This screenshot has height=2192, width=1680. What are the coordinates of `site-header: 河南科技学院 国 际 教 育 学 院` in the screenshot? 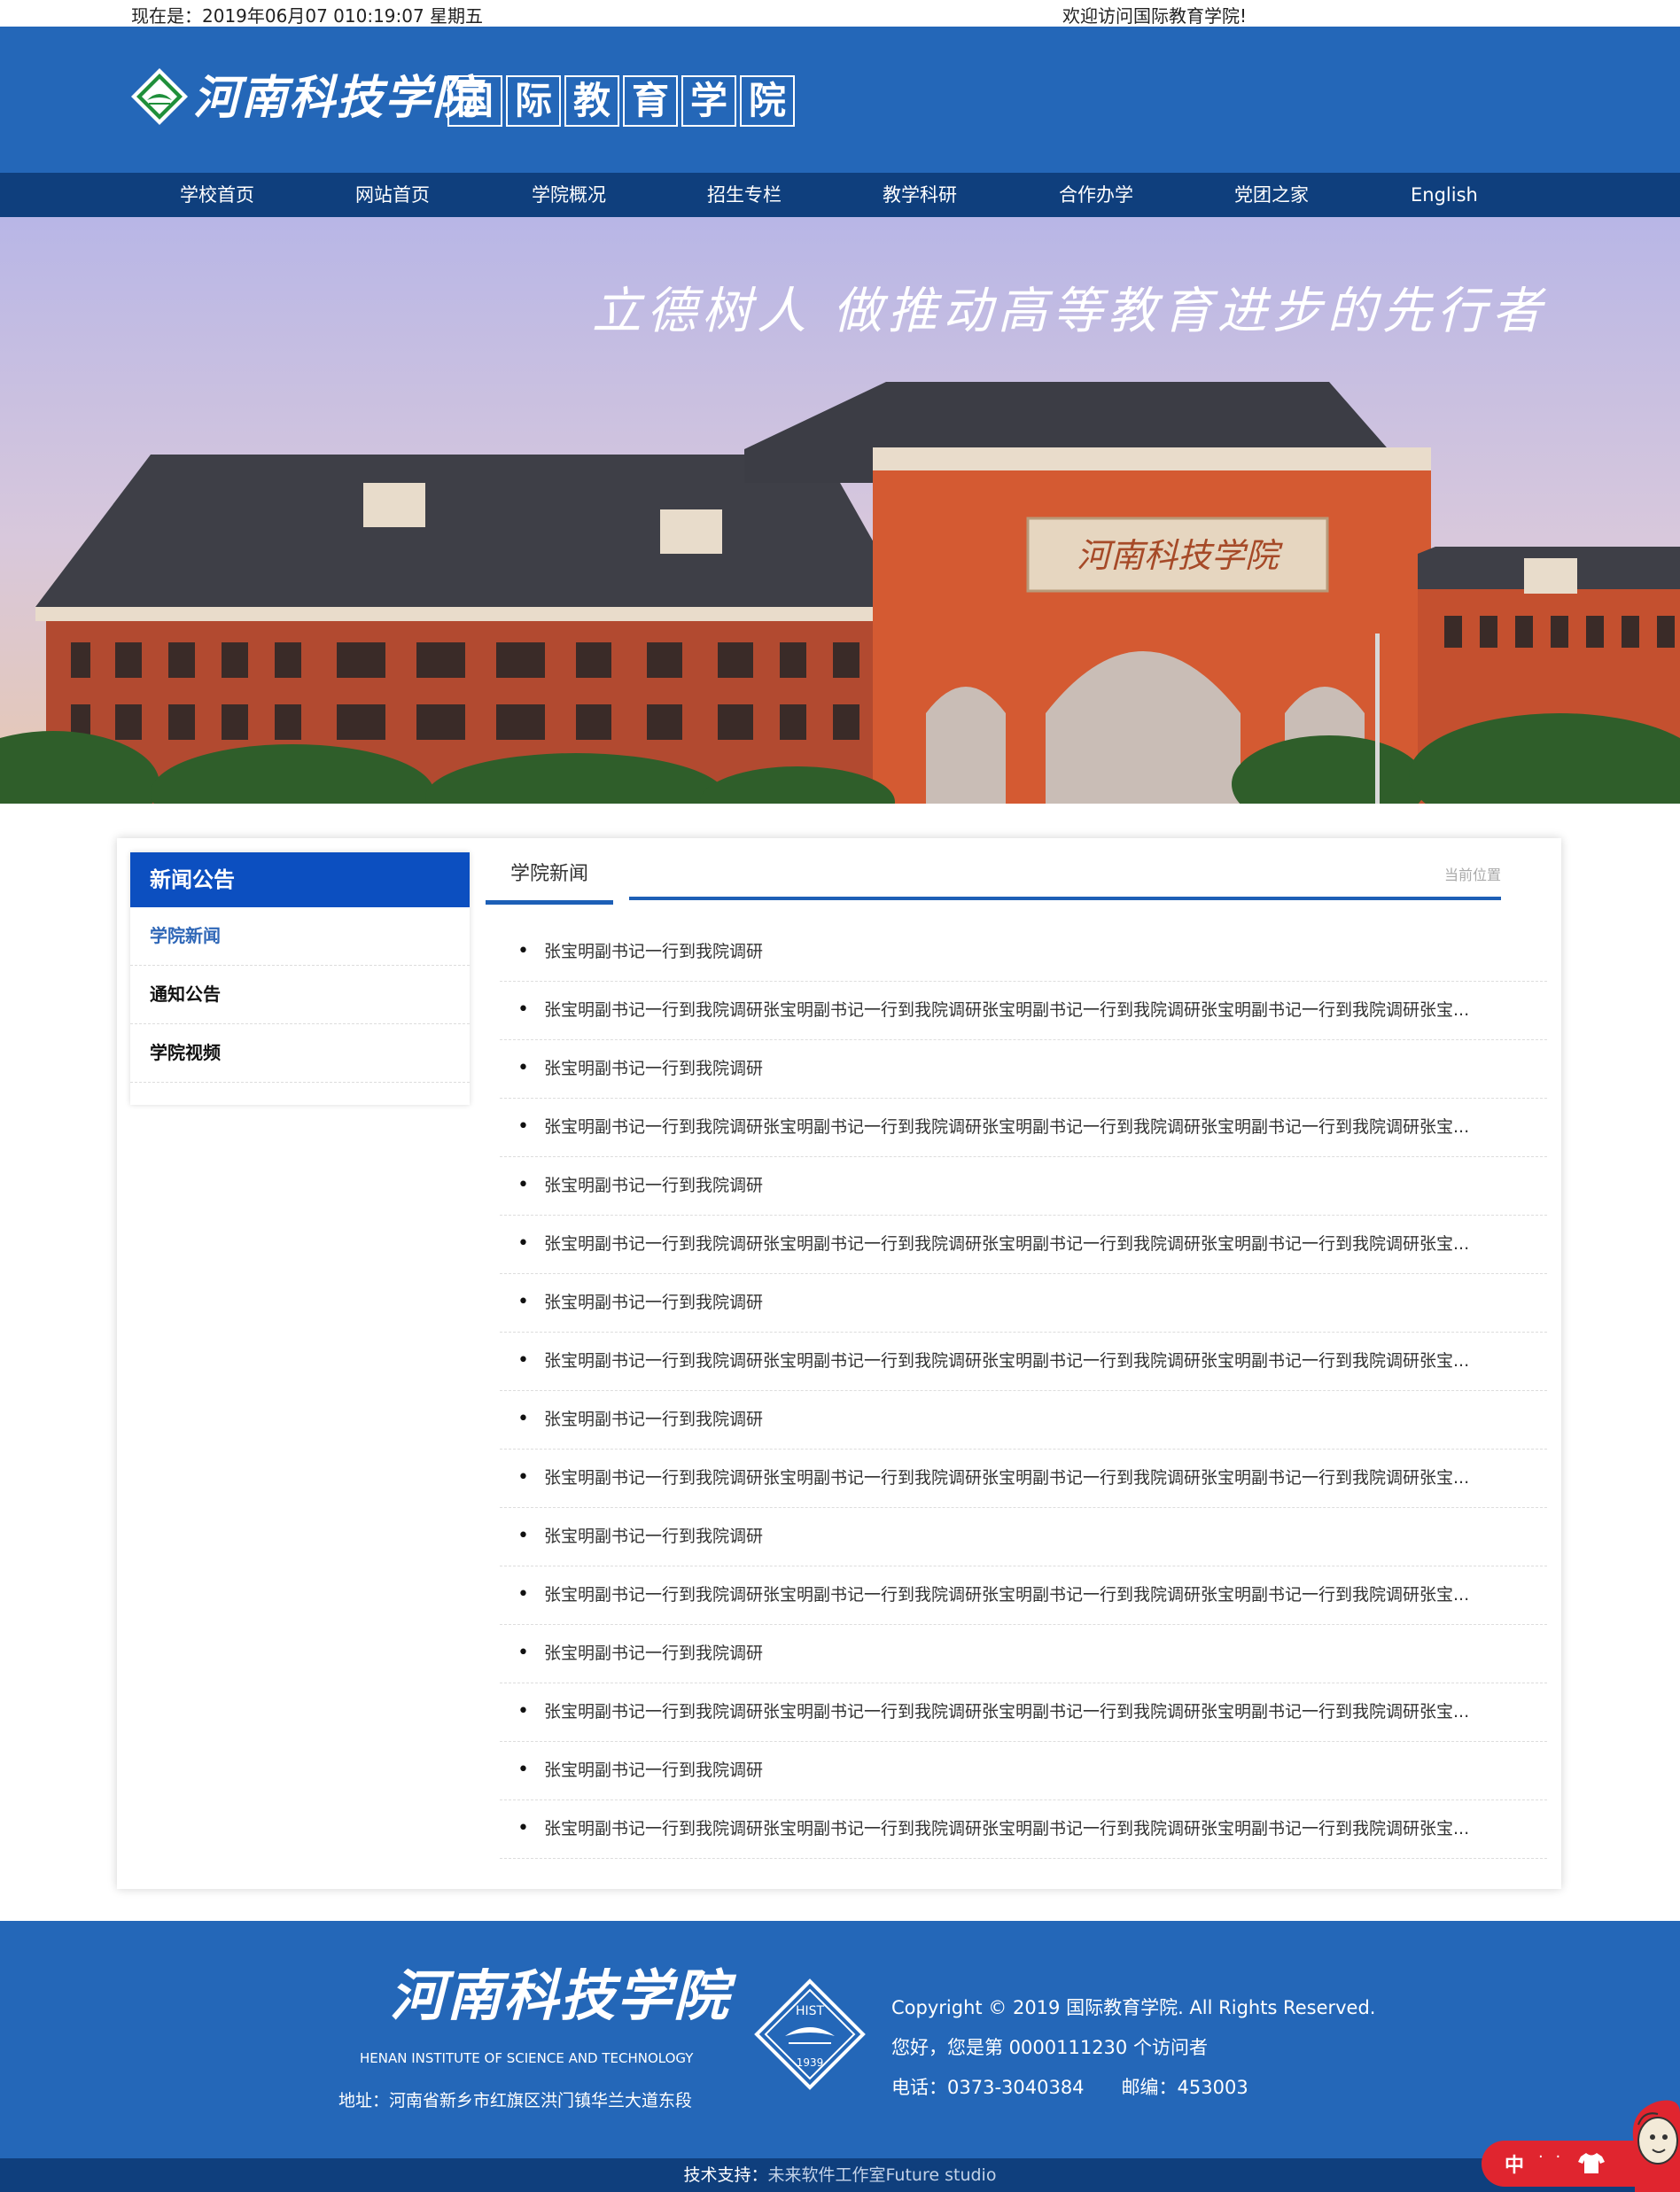 It's located at (840, 100).